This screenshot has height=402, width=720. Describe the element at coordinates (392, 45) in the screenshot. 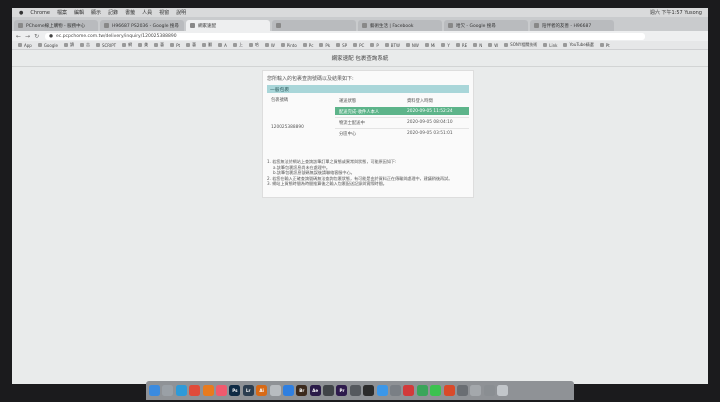

I see `bookmark-item: BTW` at that location.